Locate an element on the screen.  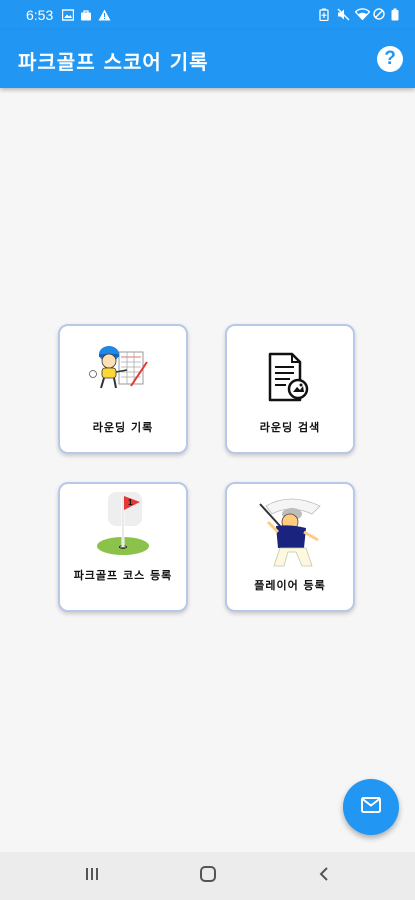
recent-apps-icon is located at coordinates (92, 876).